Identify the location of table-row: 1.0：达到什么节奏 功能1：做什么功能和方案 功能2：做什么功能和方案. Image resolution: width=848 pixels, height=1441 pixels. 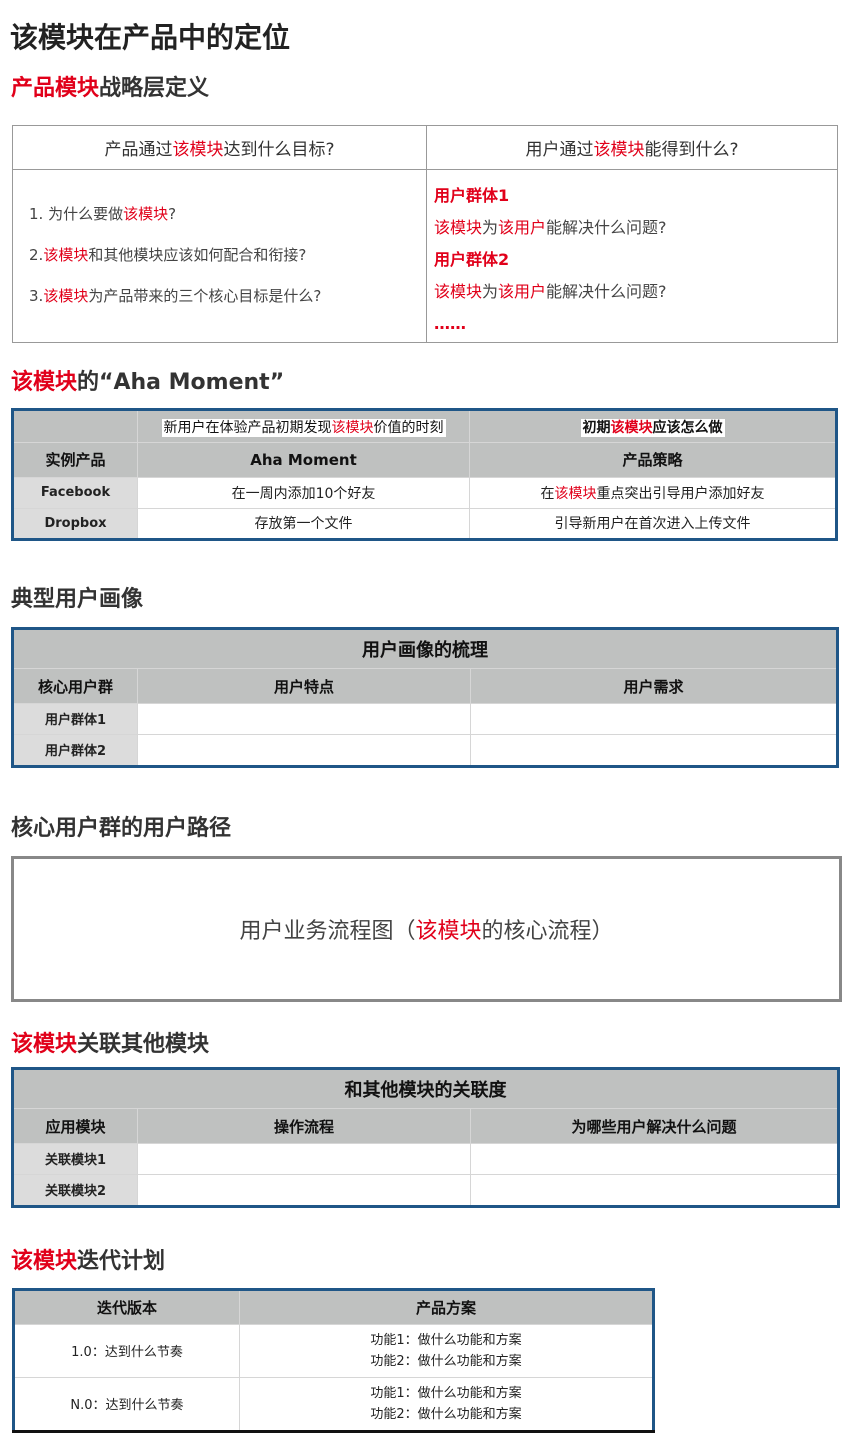
(333, 1351).